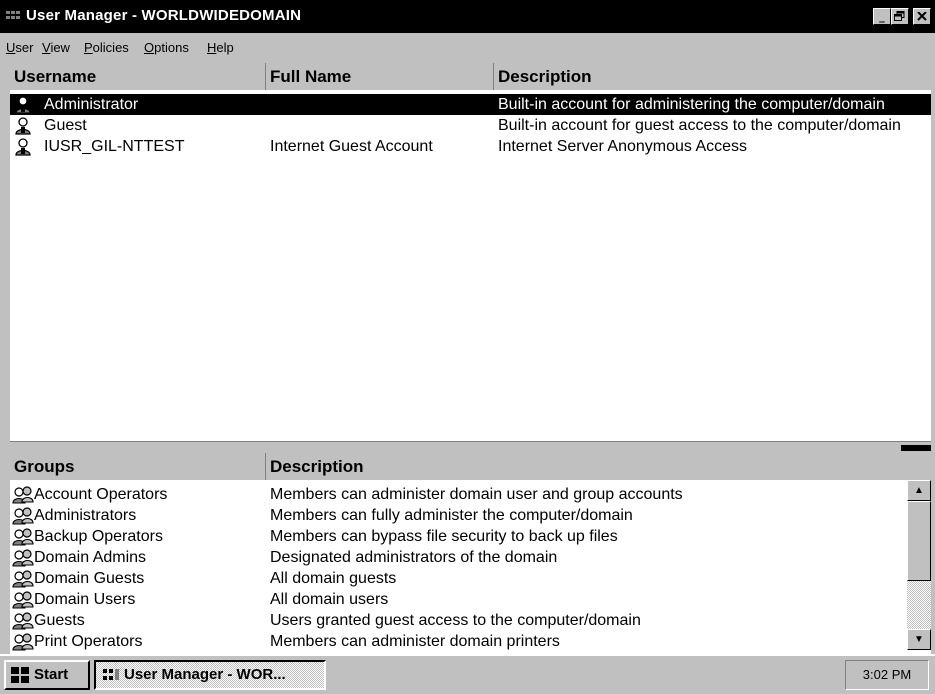 The image size is (935, 694). What do you see at coordinates (598, 466) in the screenshot?
I see `column-group-description: Description` at bounding box center [598, 466].